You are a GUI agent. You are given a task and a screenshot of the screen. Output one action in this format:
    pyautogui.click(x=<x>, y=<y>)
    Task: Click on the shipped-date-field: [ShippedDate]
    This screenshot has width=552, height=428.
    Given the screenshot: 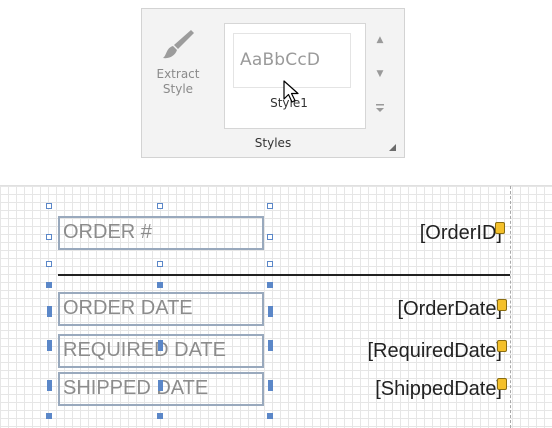 What is the action you would take?
    pyautogui.click(x=388, y=390)
    